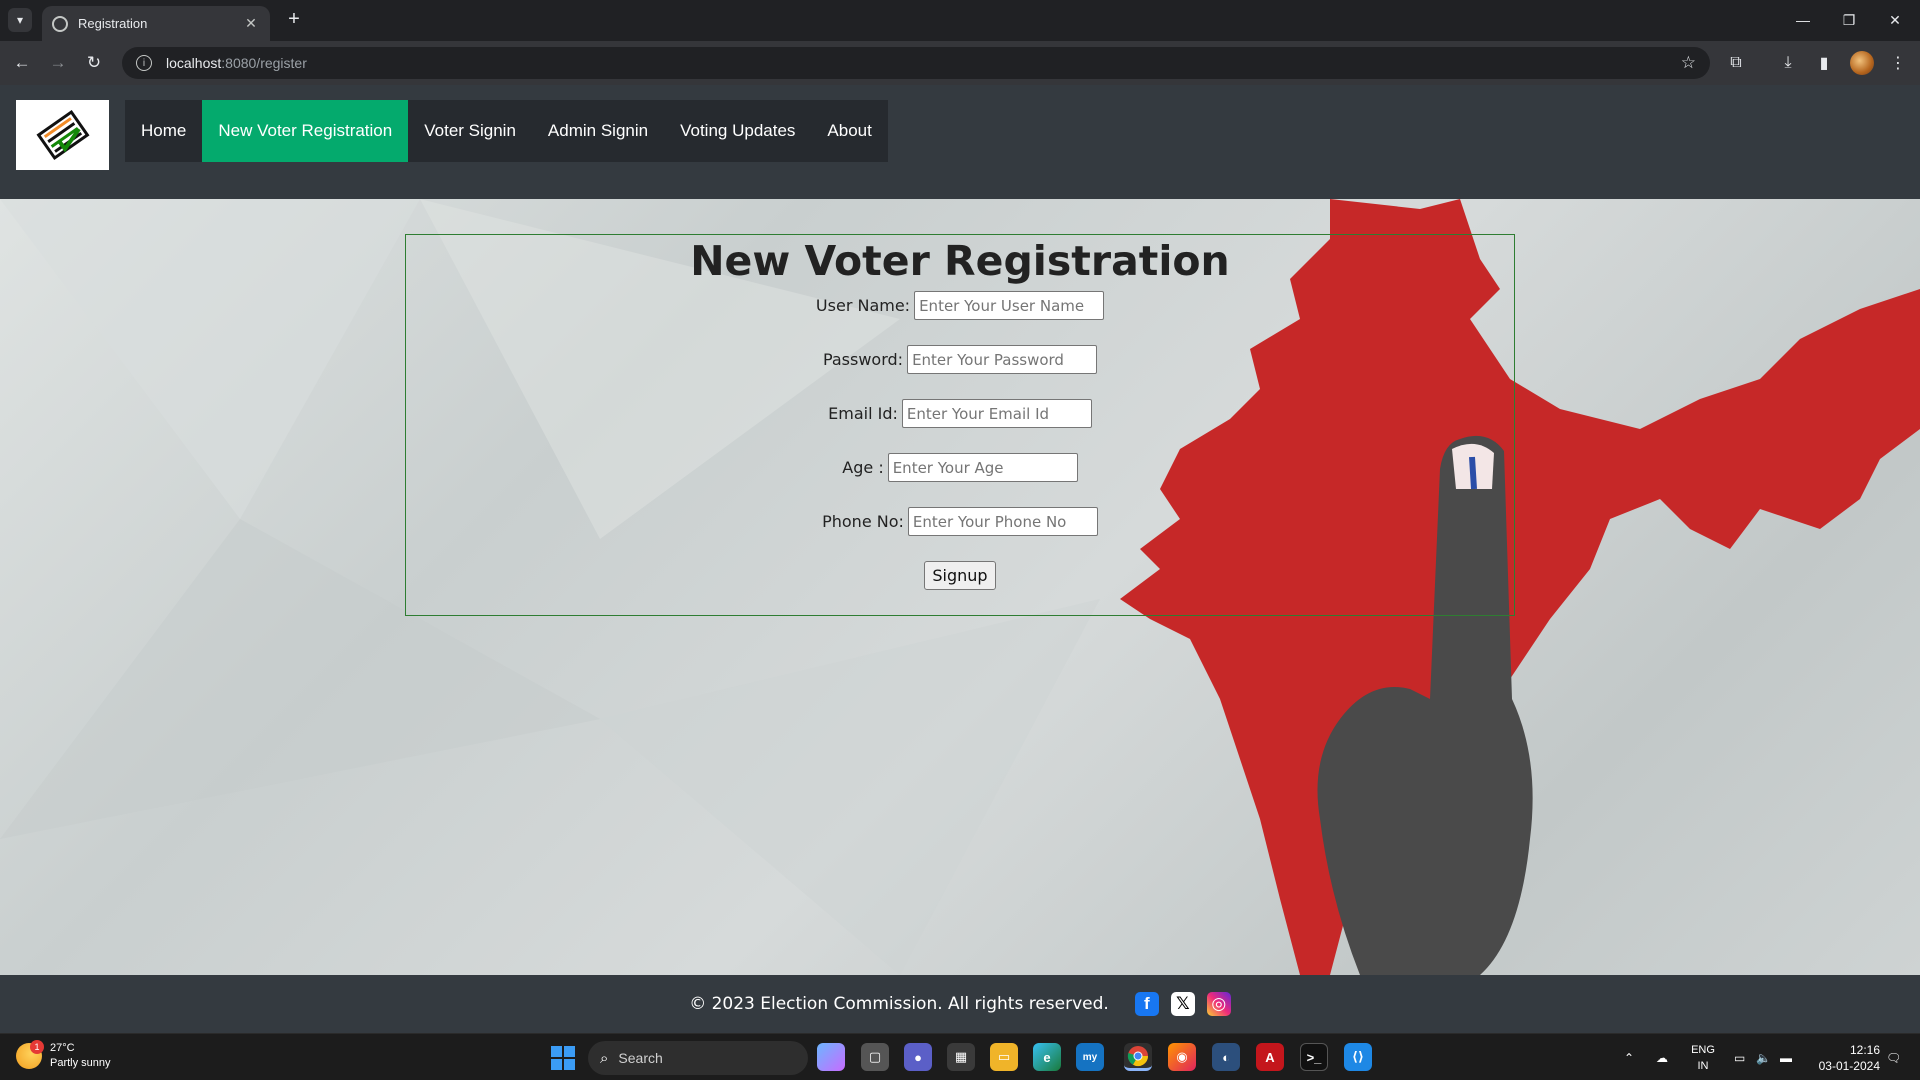 The width and height of the screenshot is (1920, 1080). What do you see at coordinates (1146, 1004) in the screenshot?
I see `facebook-icon: f` at bounding box center [1146, 1004].